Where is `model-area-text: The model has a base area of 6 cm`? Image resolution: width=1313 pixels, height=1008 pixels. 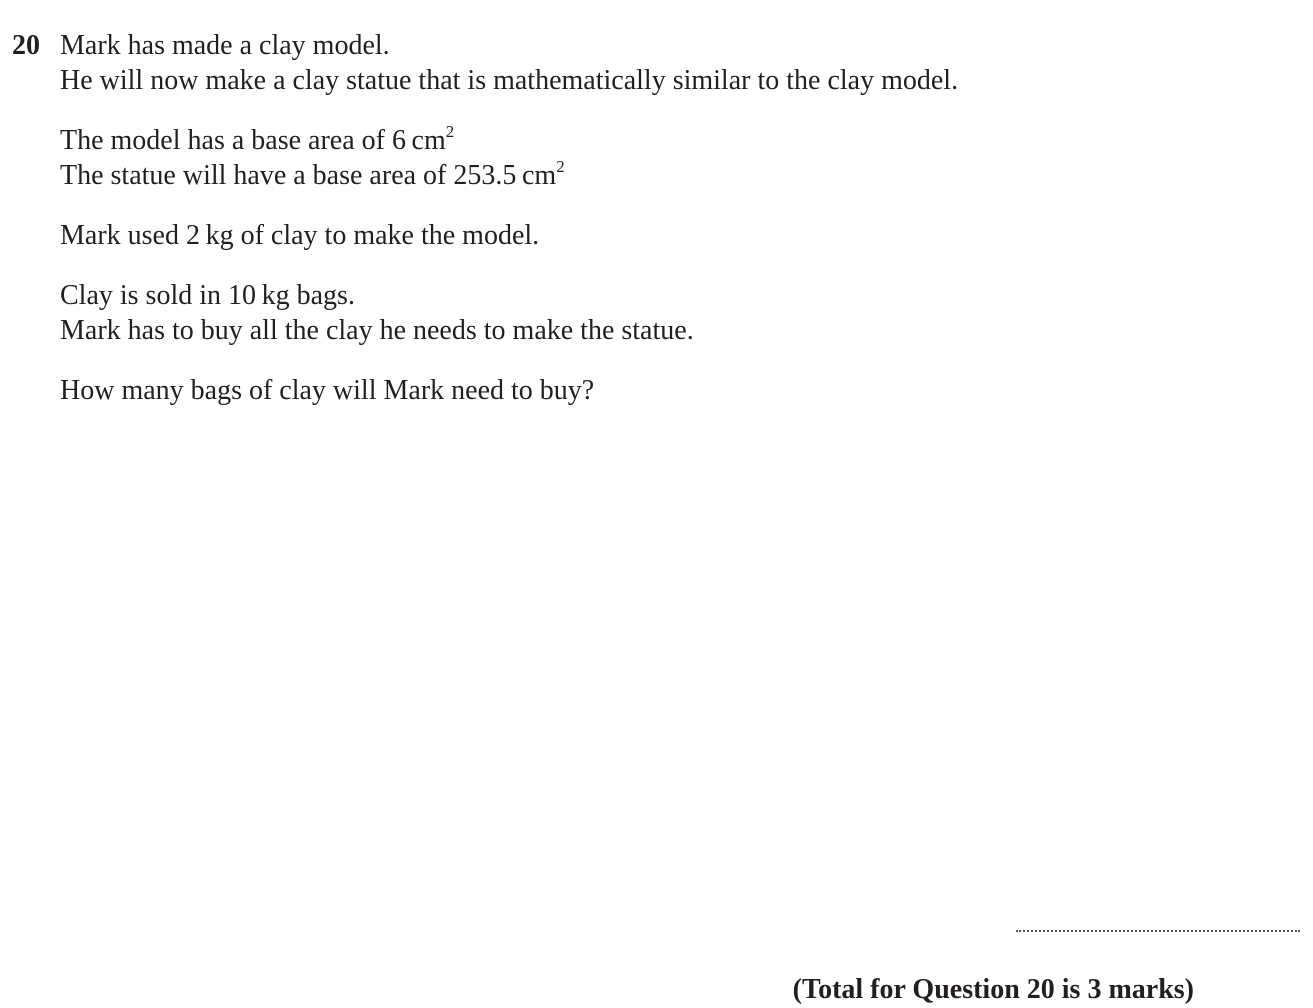
model-area-text: The model has a base area of 6 cm is located at coordinates (253, 140).